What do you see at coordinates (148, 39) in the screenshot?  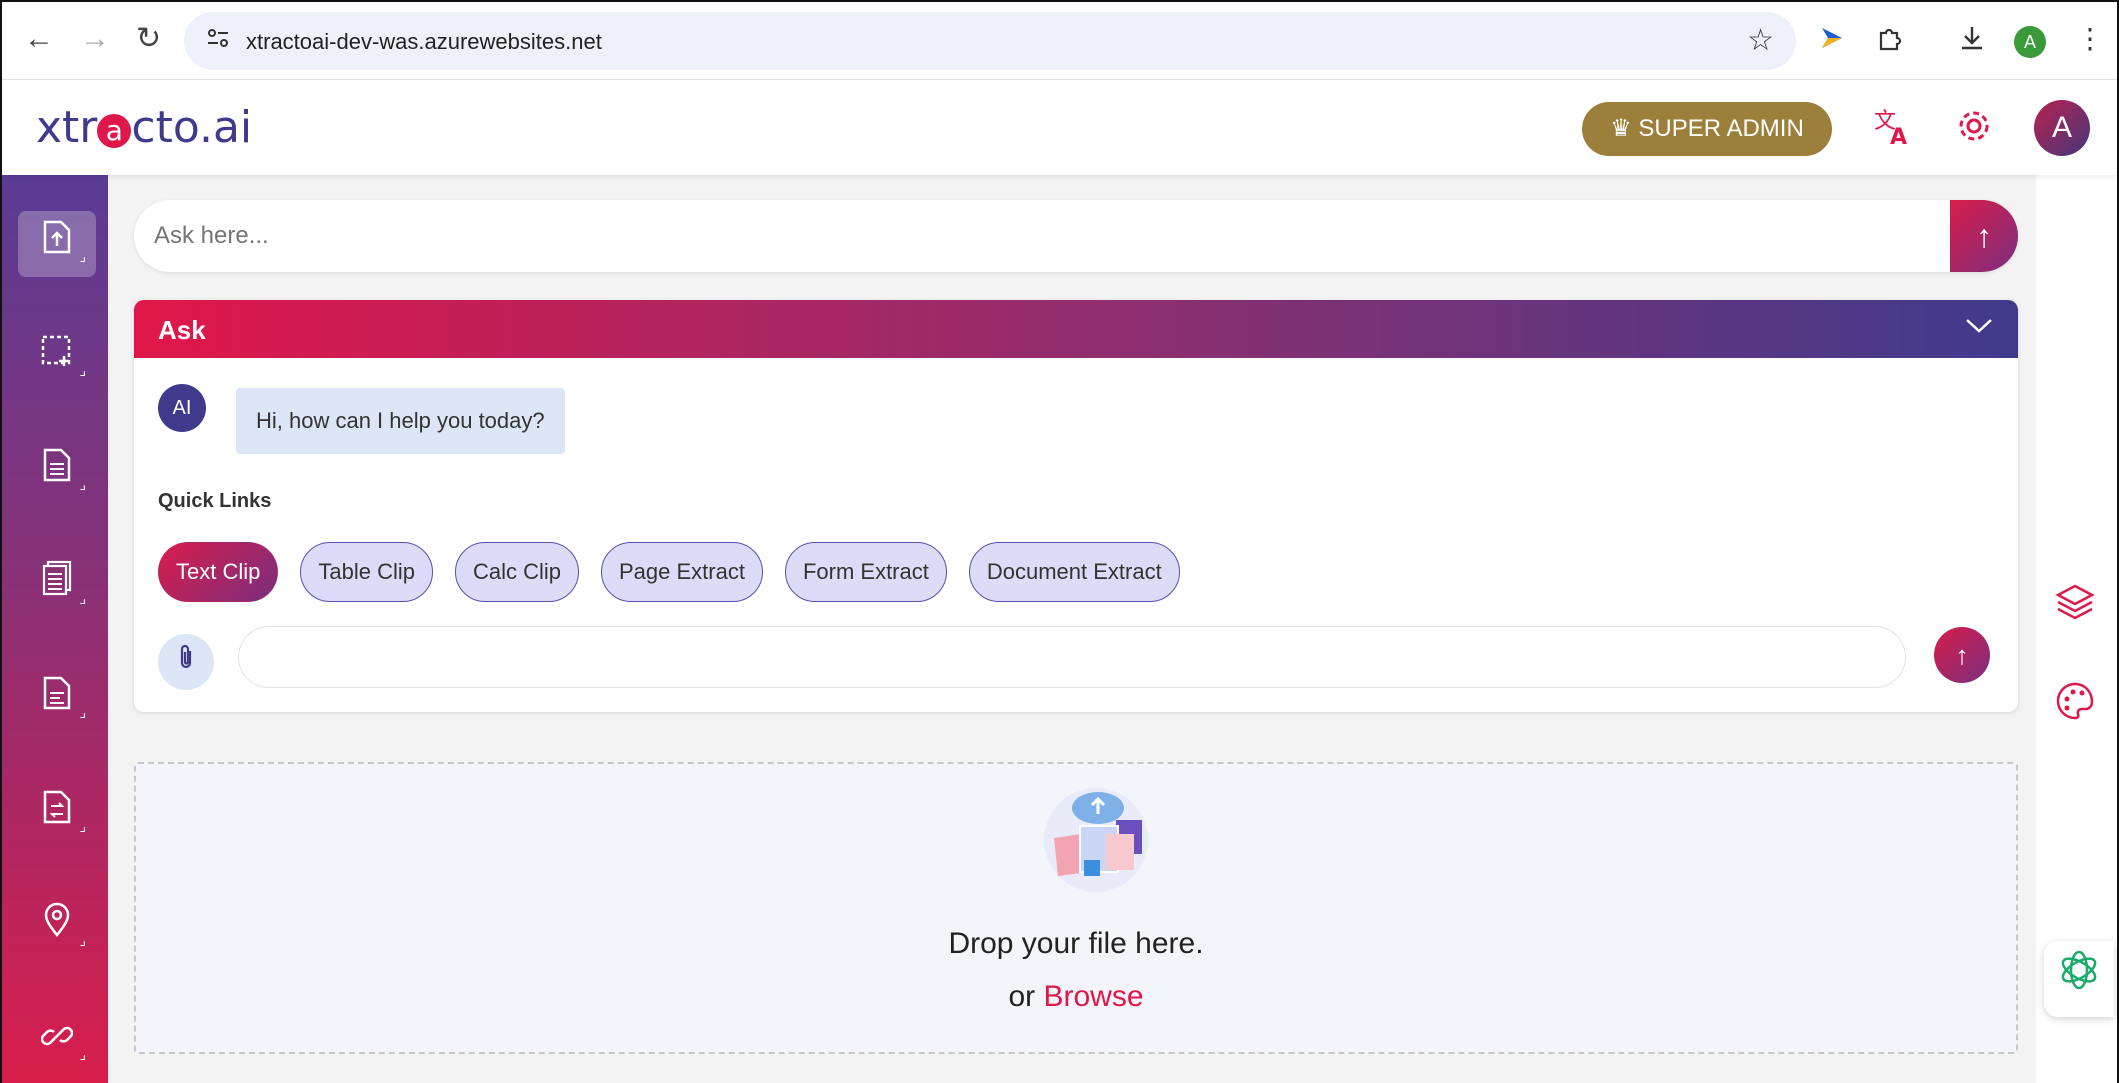 I see `reload-icon: ↻` at bounding box center [148, 39].